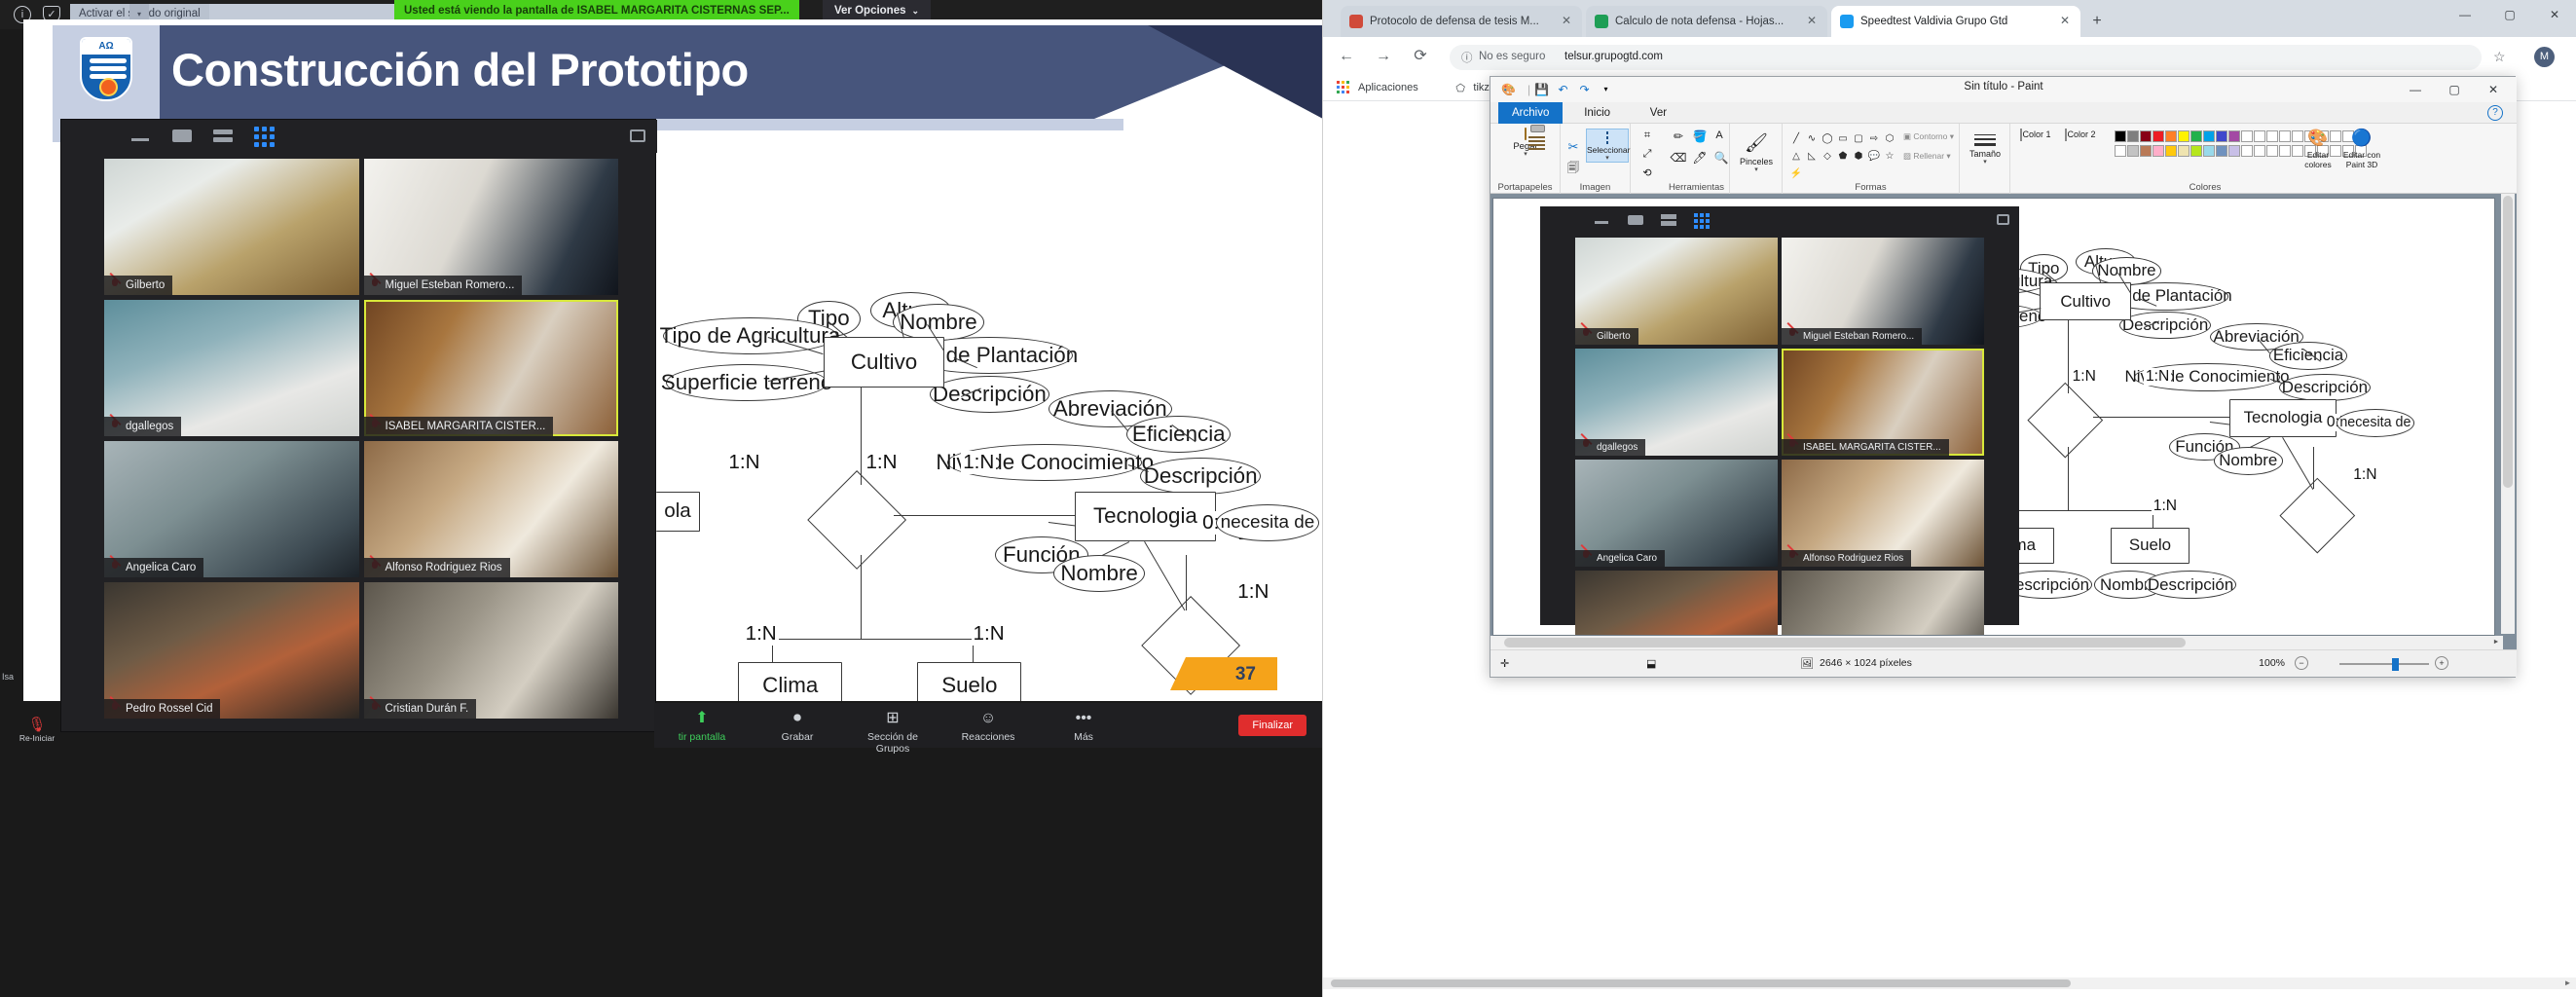 The width and height of the screenshot is (2576, 997). Describe the element at coordinates (1827, 138) in the screenshot. I see `shape-oval-icon: ◯` at that location.